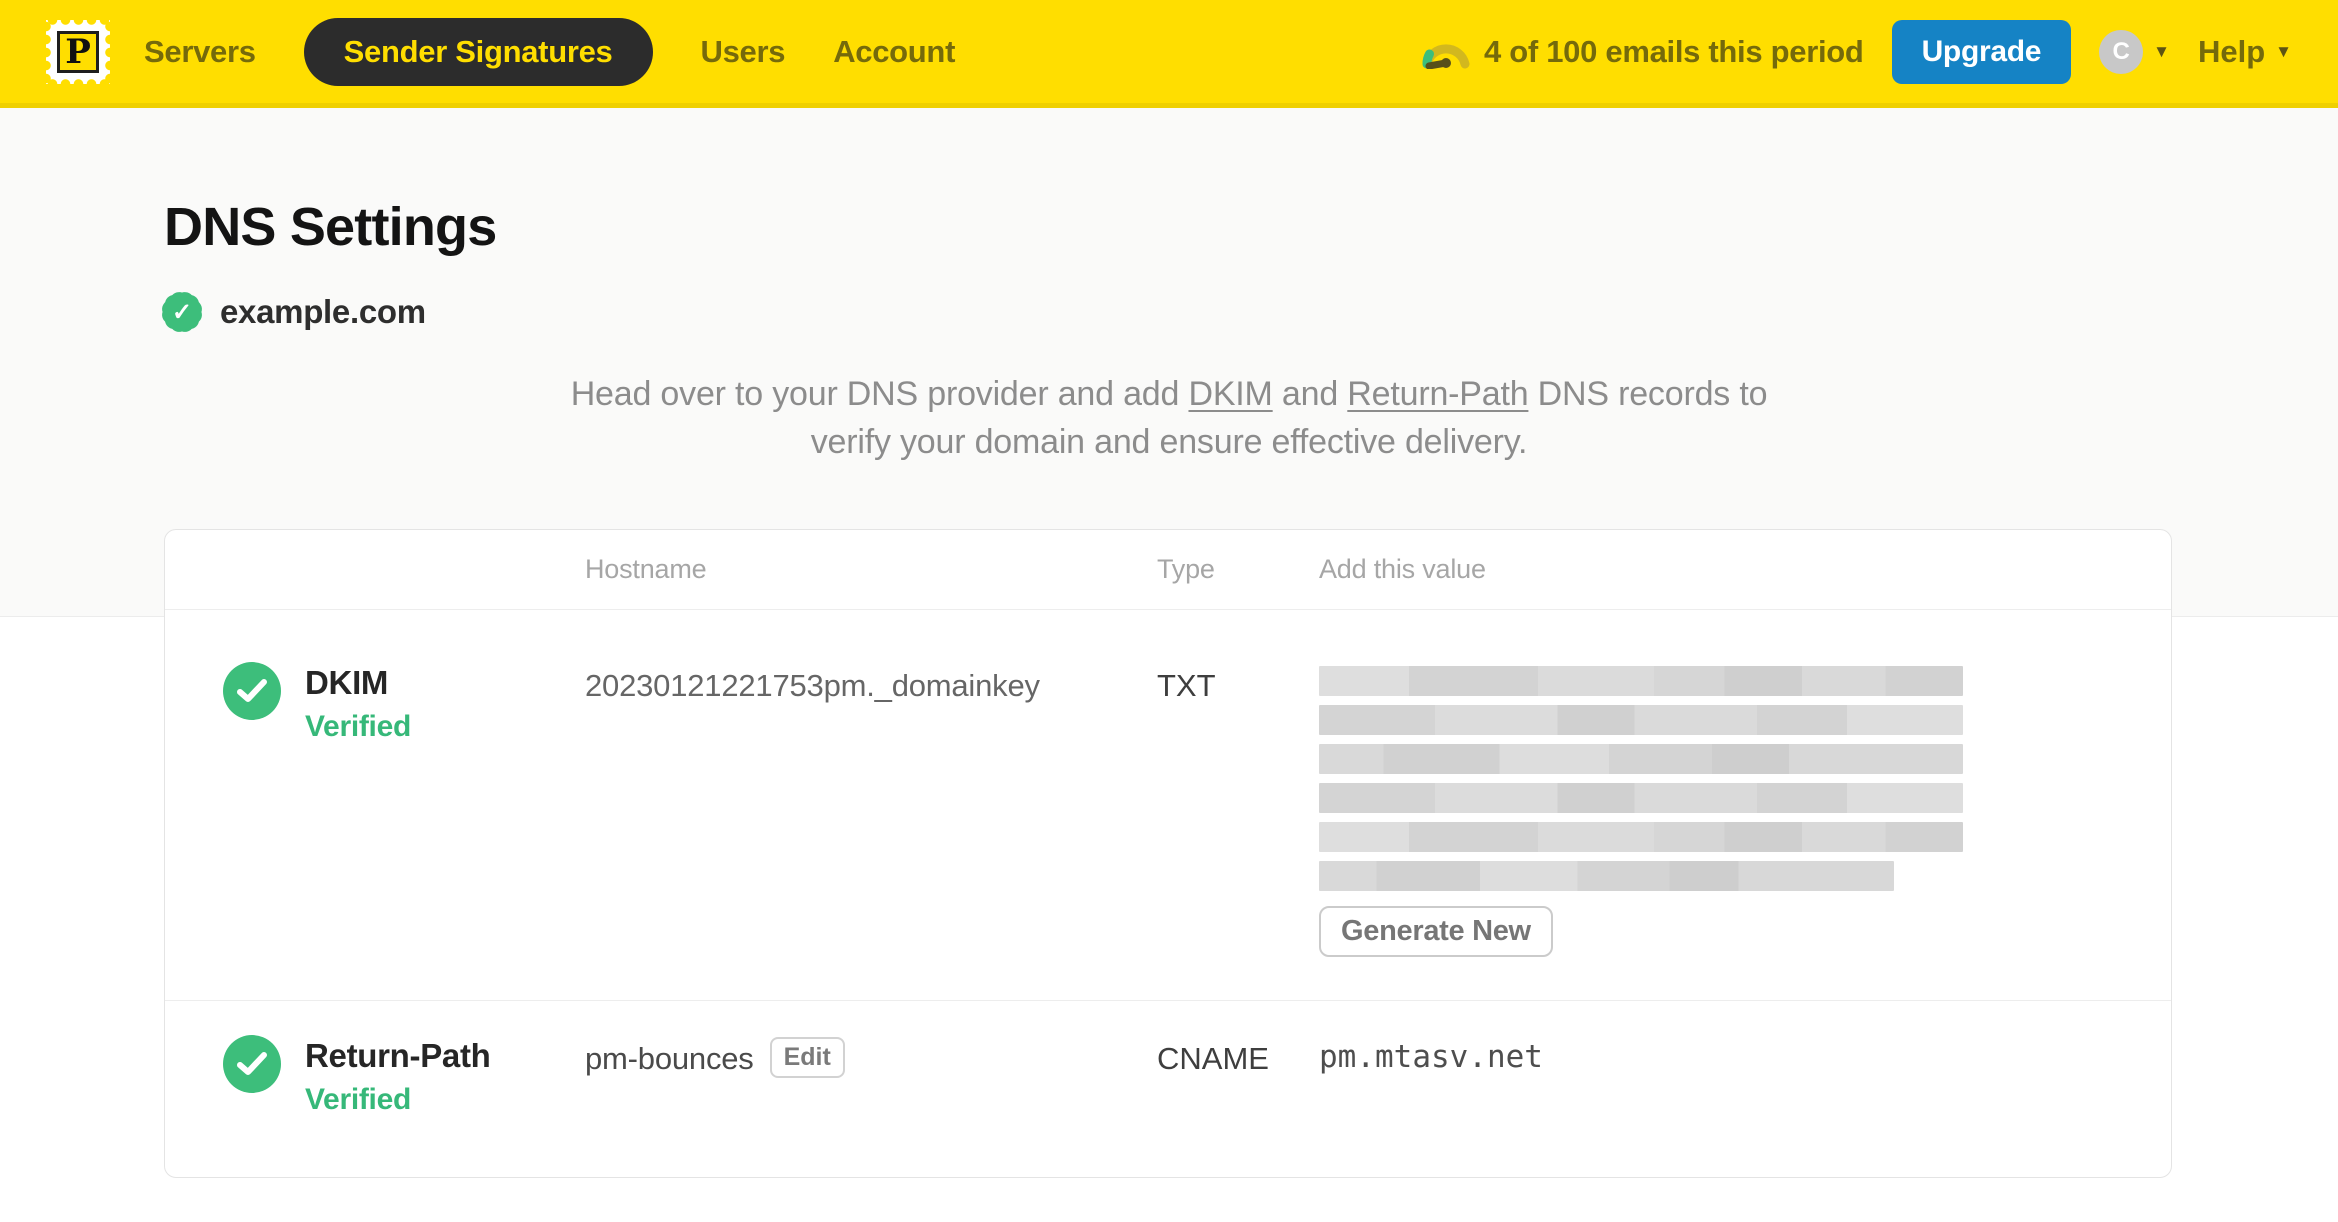  I want to click on gauge-icon, so click(1446, 56).